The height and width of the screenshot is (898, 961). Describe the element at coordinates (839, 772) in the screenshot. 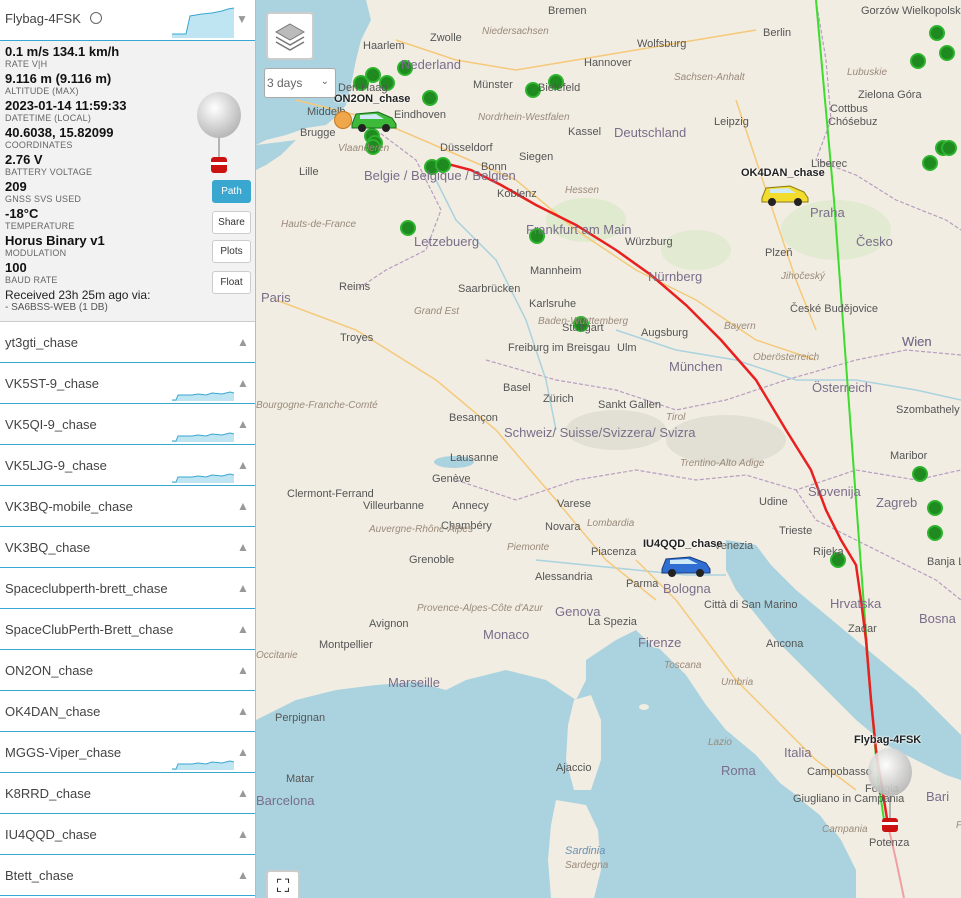

I see `map-place-label: Campobasso` at that location.